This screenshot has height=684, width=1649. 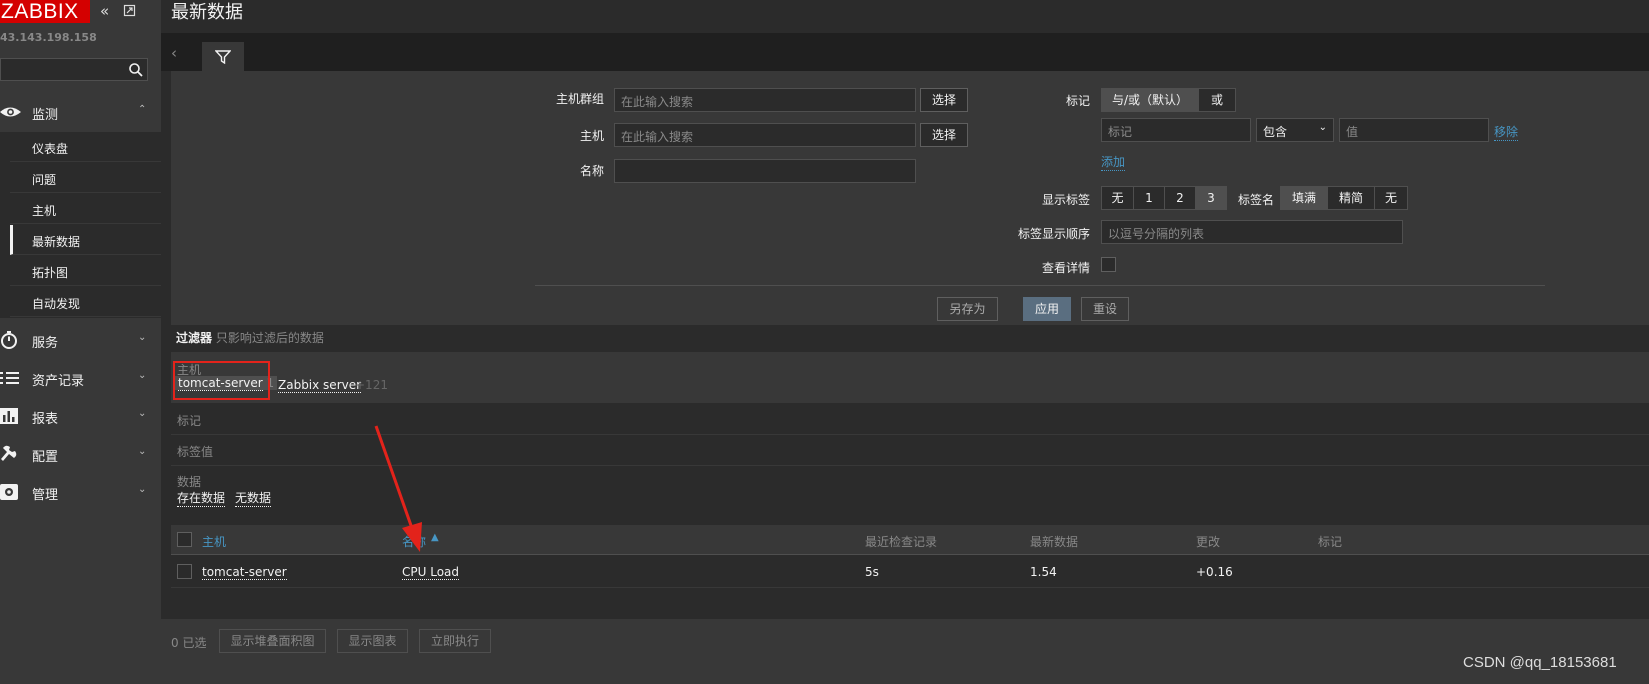 What do you see at coordinates (142, 109) in the screenshot?
I see `chevron-up-icon: ⌃` at bounding box center [142, 109].